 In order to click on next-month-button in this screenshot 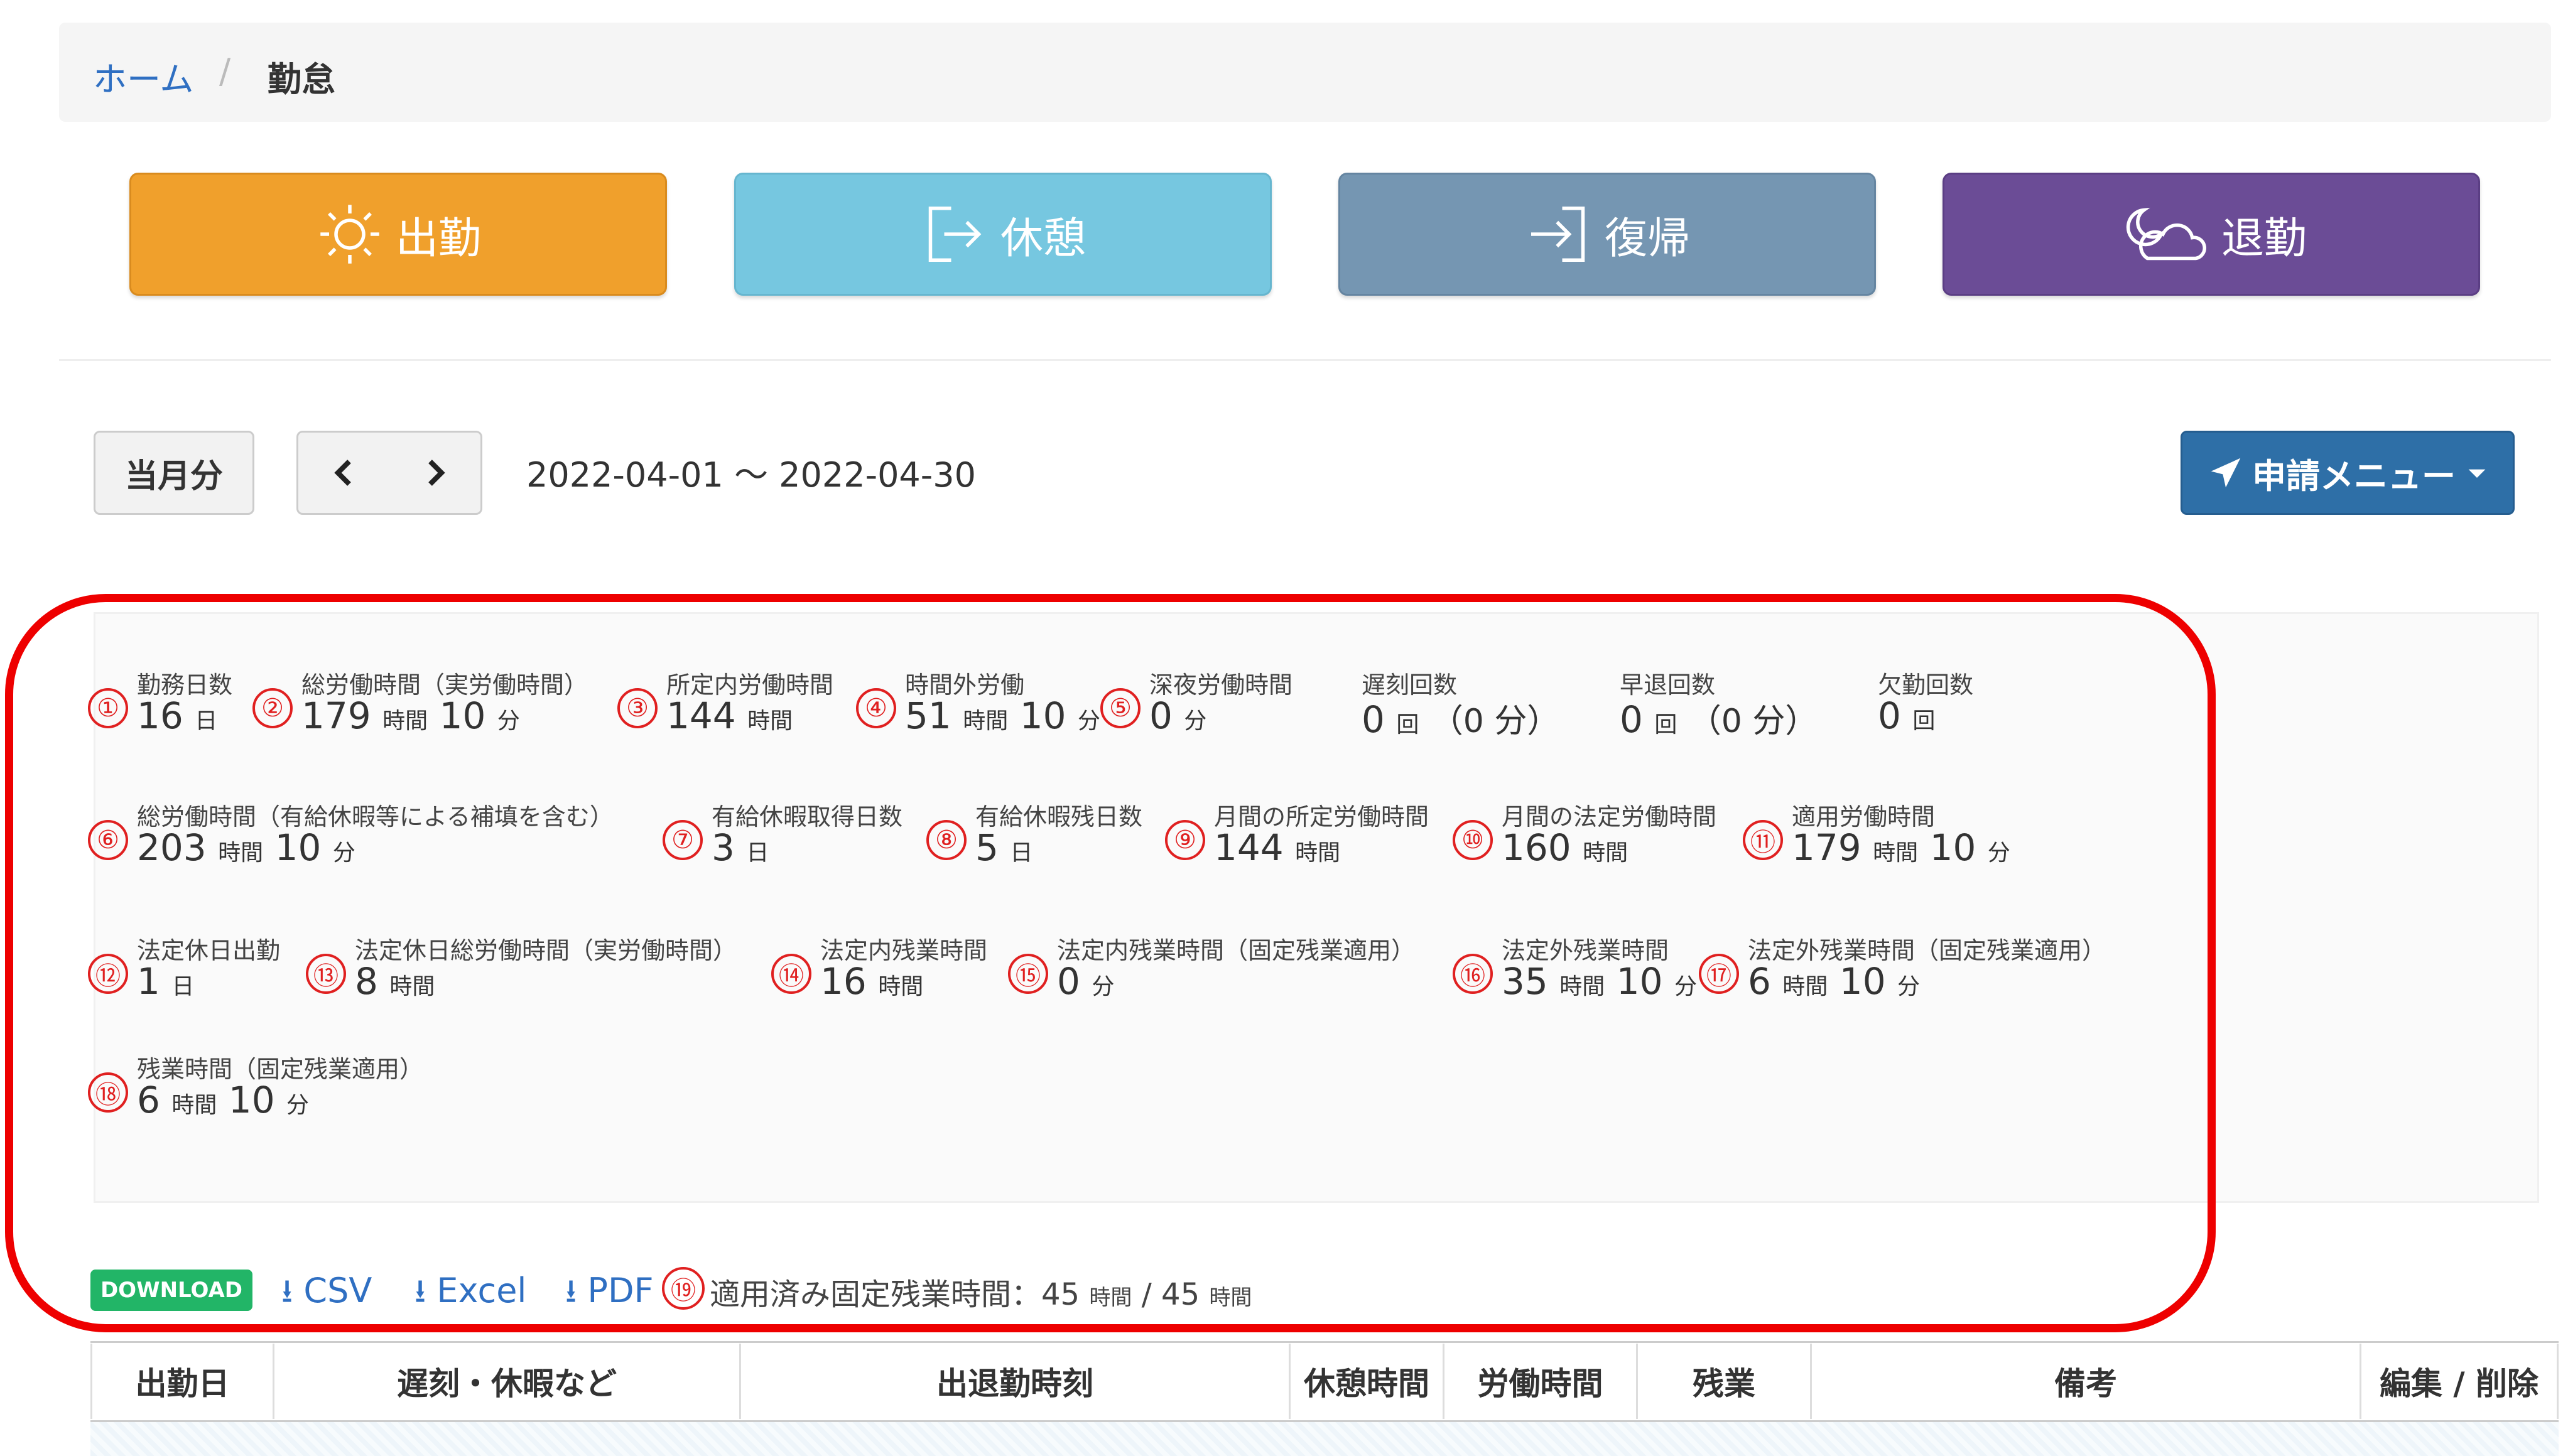, I will do `click(435, 473)`.